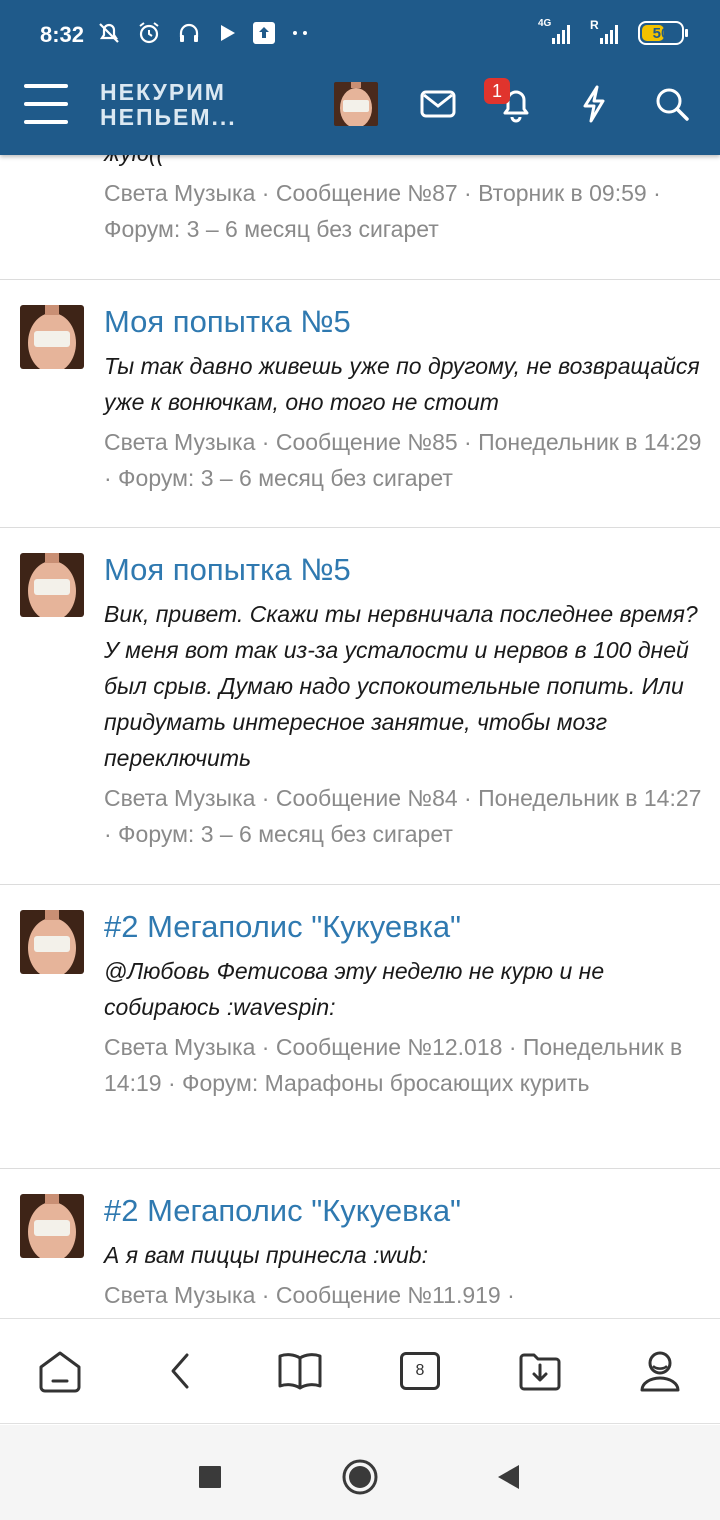 The image size is (720, 1520). I want to click on no-notify-icon, so click(109, 33).